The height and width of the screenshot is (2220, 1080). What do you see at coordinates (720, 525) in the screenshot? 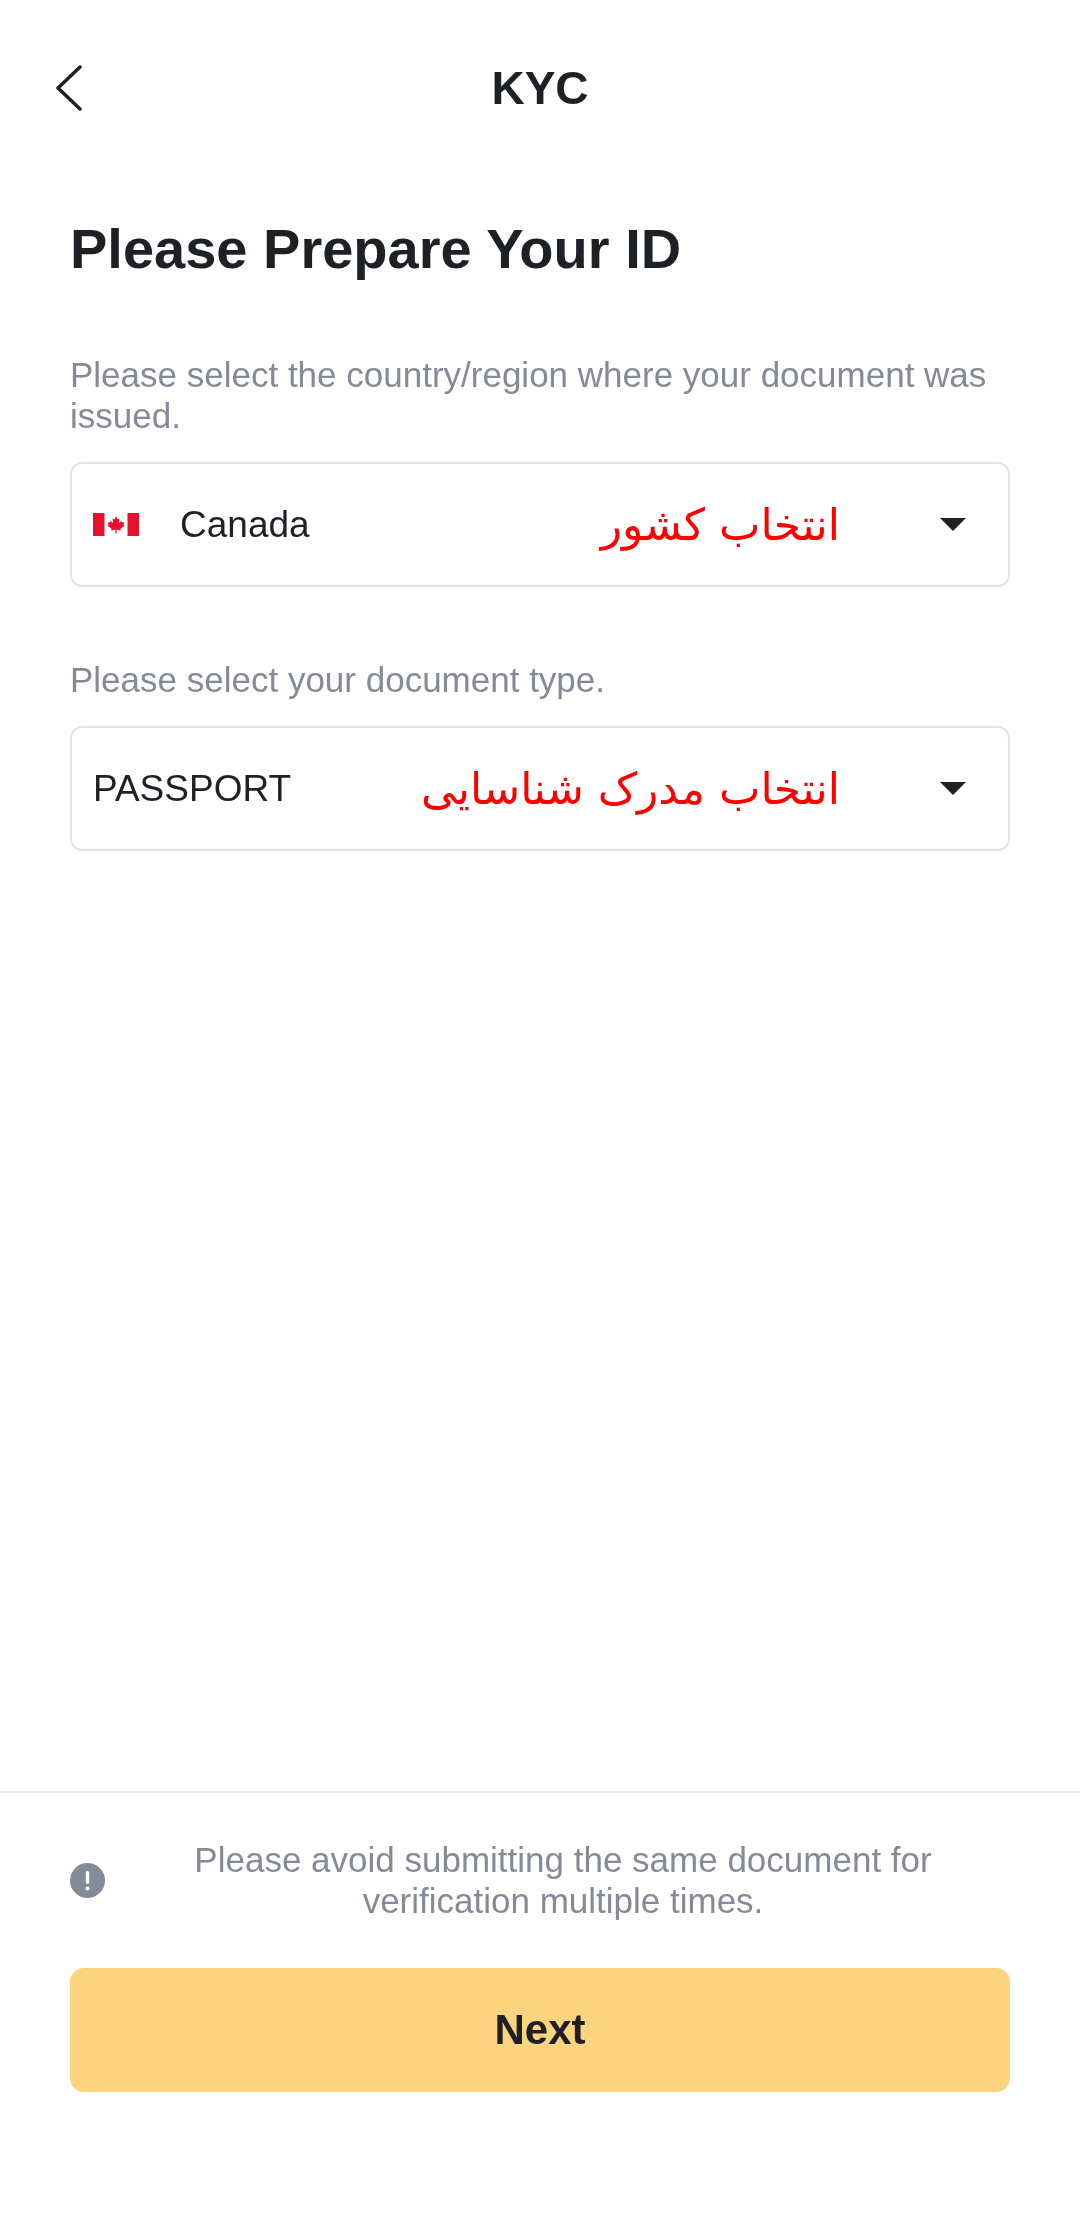
I see `annotation-text: انتخاب کشور` at bounding box center [720, 525].